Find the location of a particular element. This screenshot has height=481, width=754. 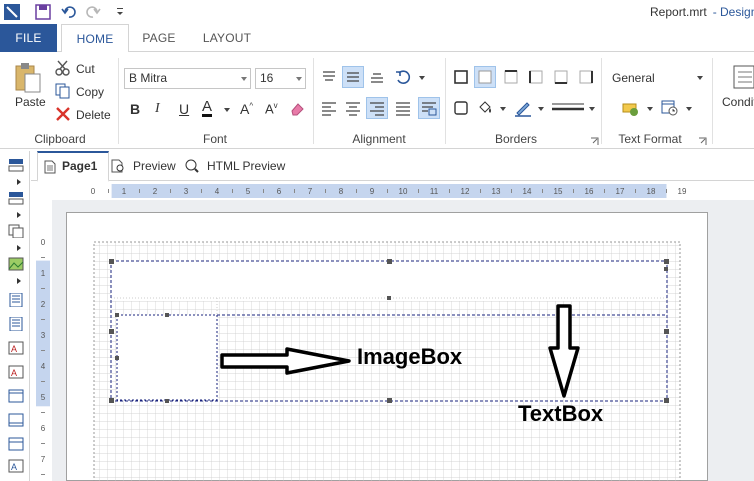

tab-page1: Page1 is located at coordinates (73, 166).